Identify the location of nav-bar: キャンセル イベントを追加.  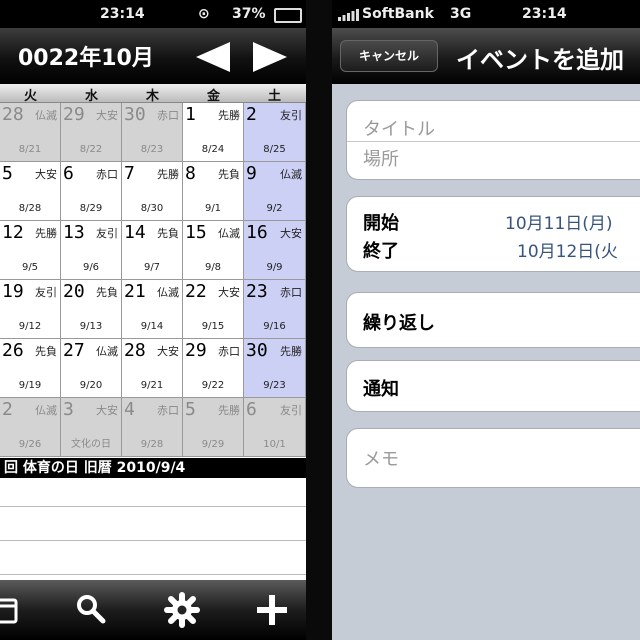
(486, 56).